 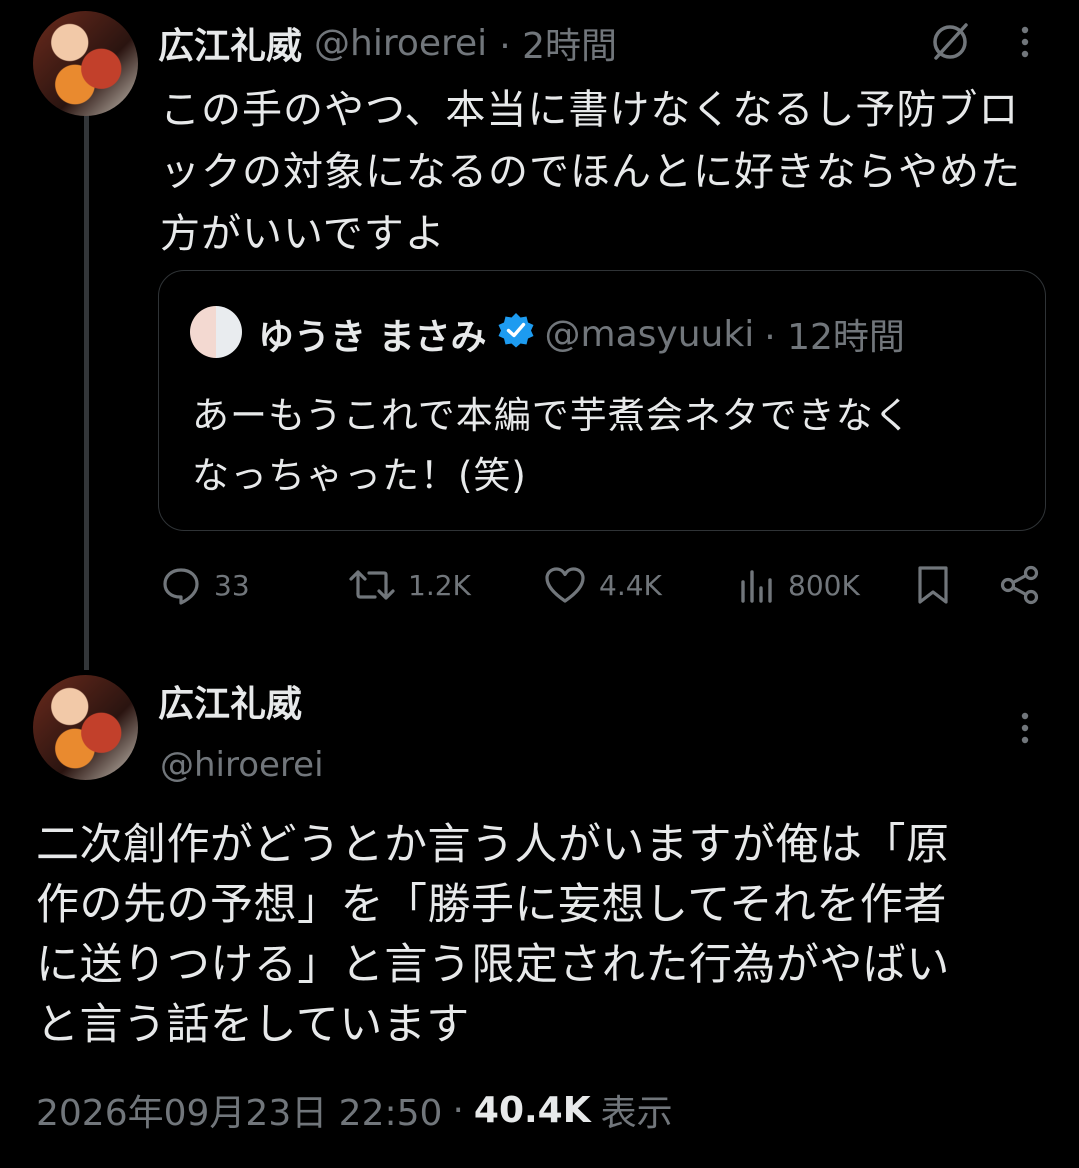 I want to click on tweet-text-line: と言う話をしています, so click(x=253, y=1025).